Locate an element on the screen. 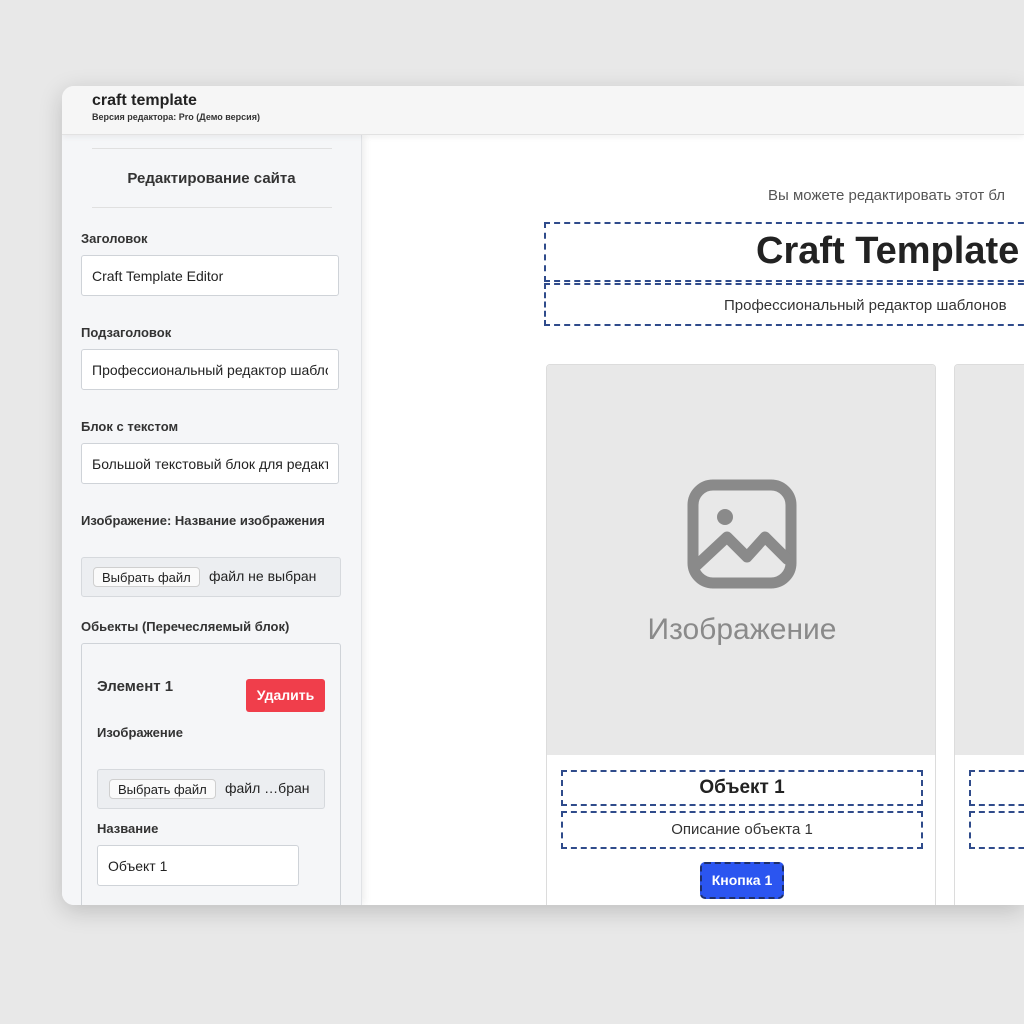 The width and height of the screenshot is (1024, 1024). text-block-label: Блок с текстом is located at coordinates (130, 426).